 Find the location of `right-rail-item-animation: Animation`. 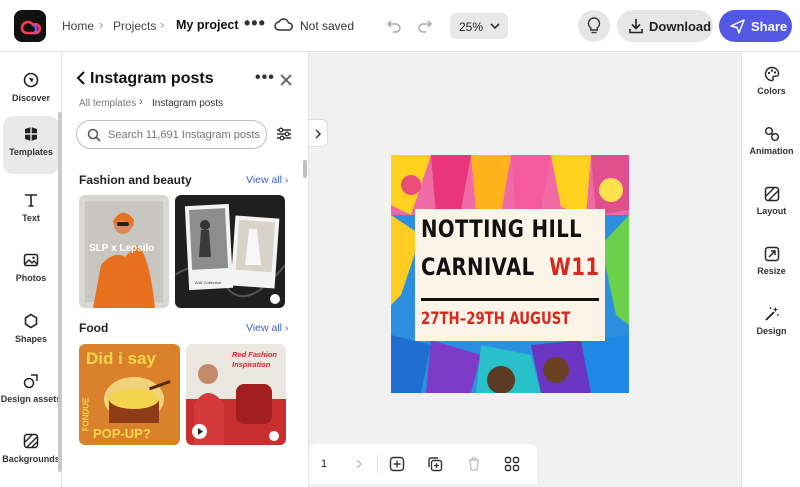

right-rail-item-animation: Animation is located at coordinates (771, 137).